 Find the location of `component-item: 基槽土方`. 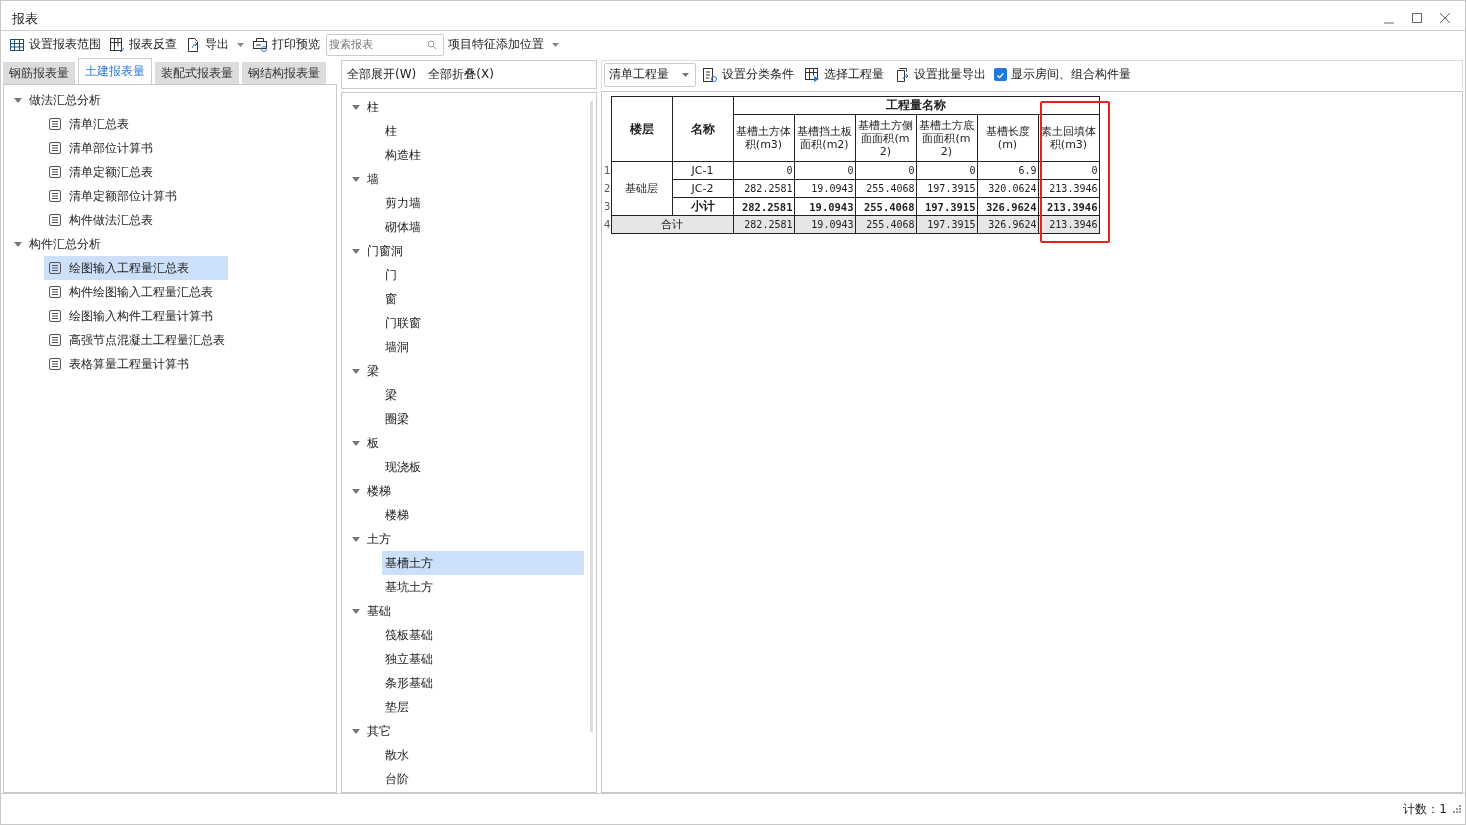

component-item: 基槽土方 is located at coordinates (483, 563).